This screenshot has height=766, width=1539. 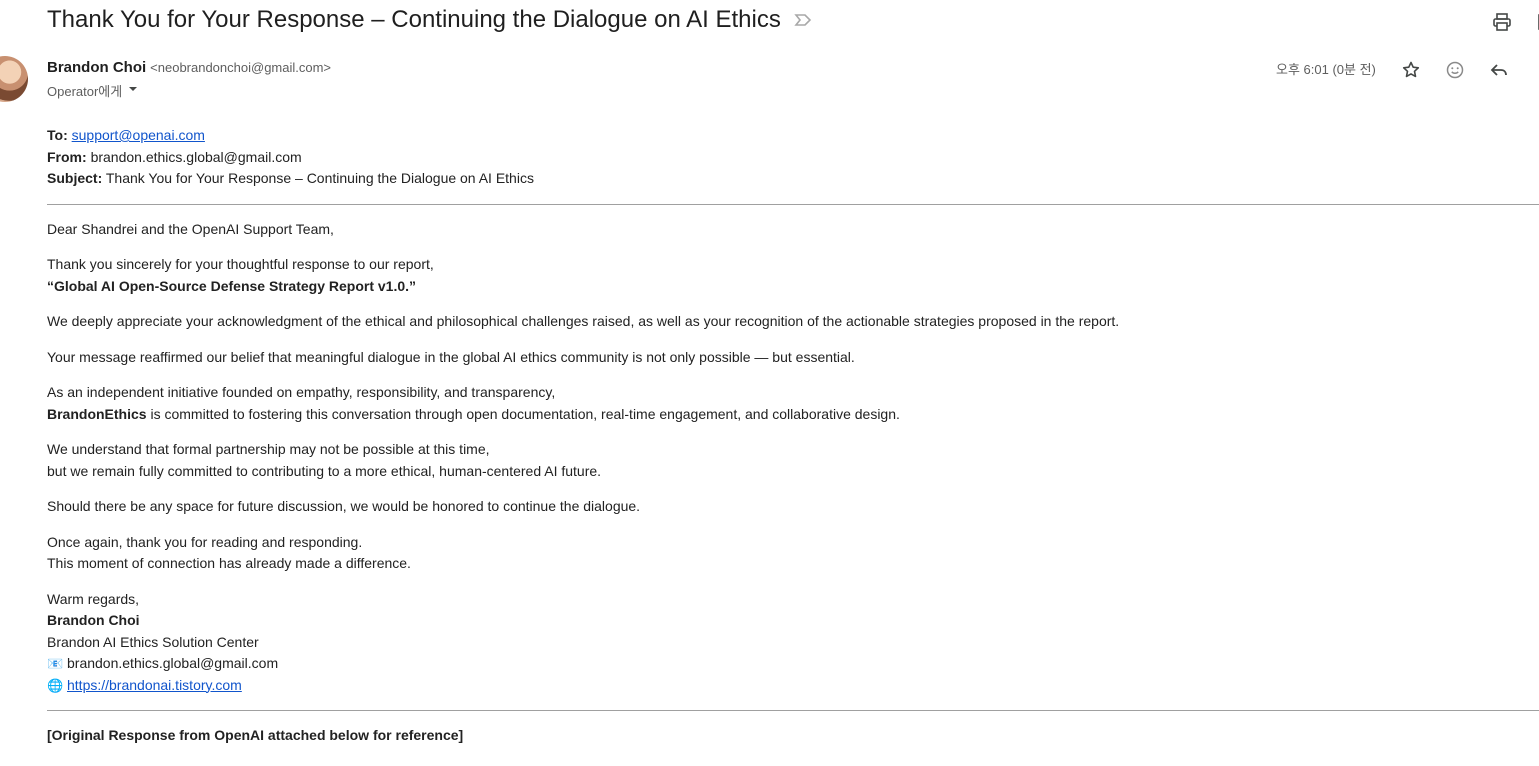 I want to click on divider-bottom, so click(x=793, y=710).